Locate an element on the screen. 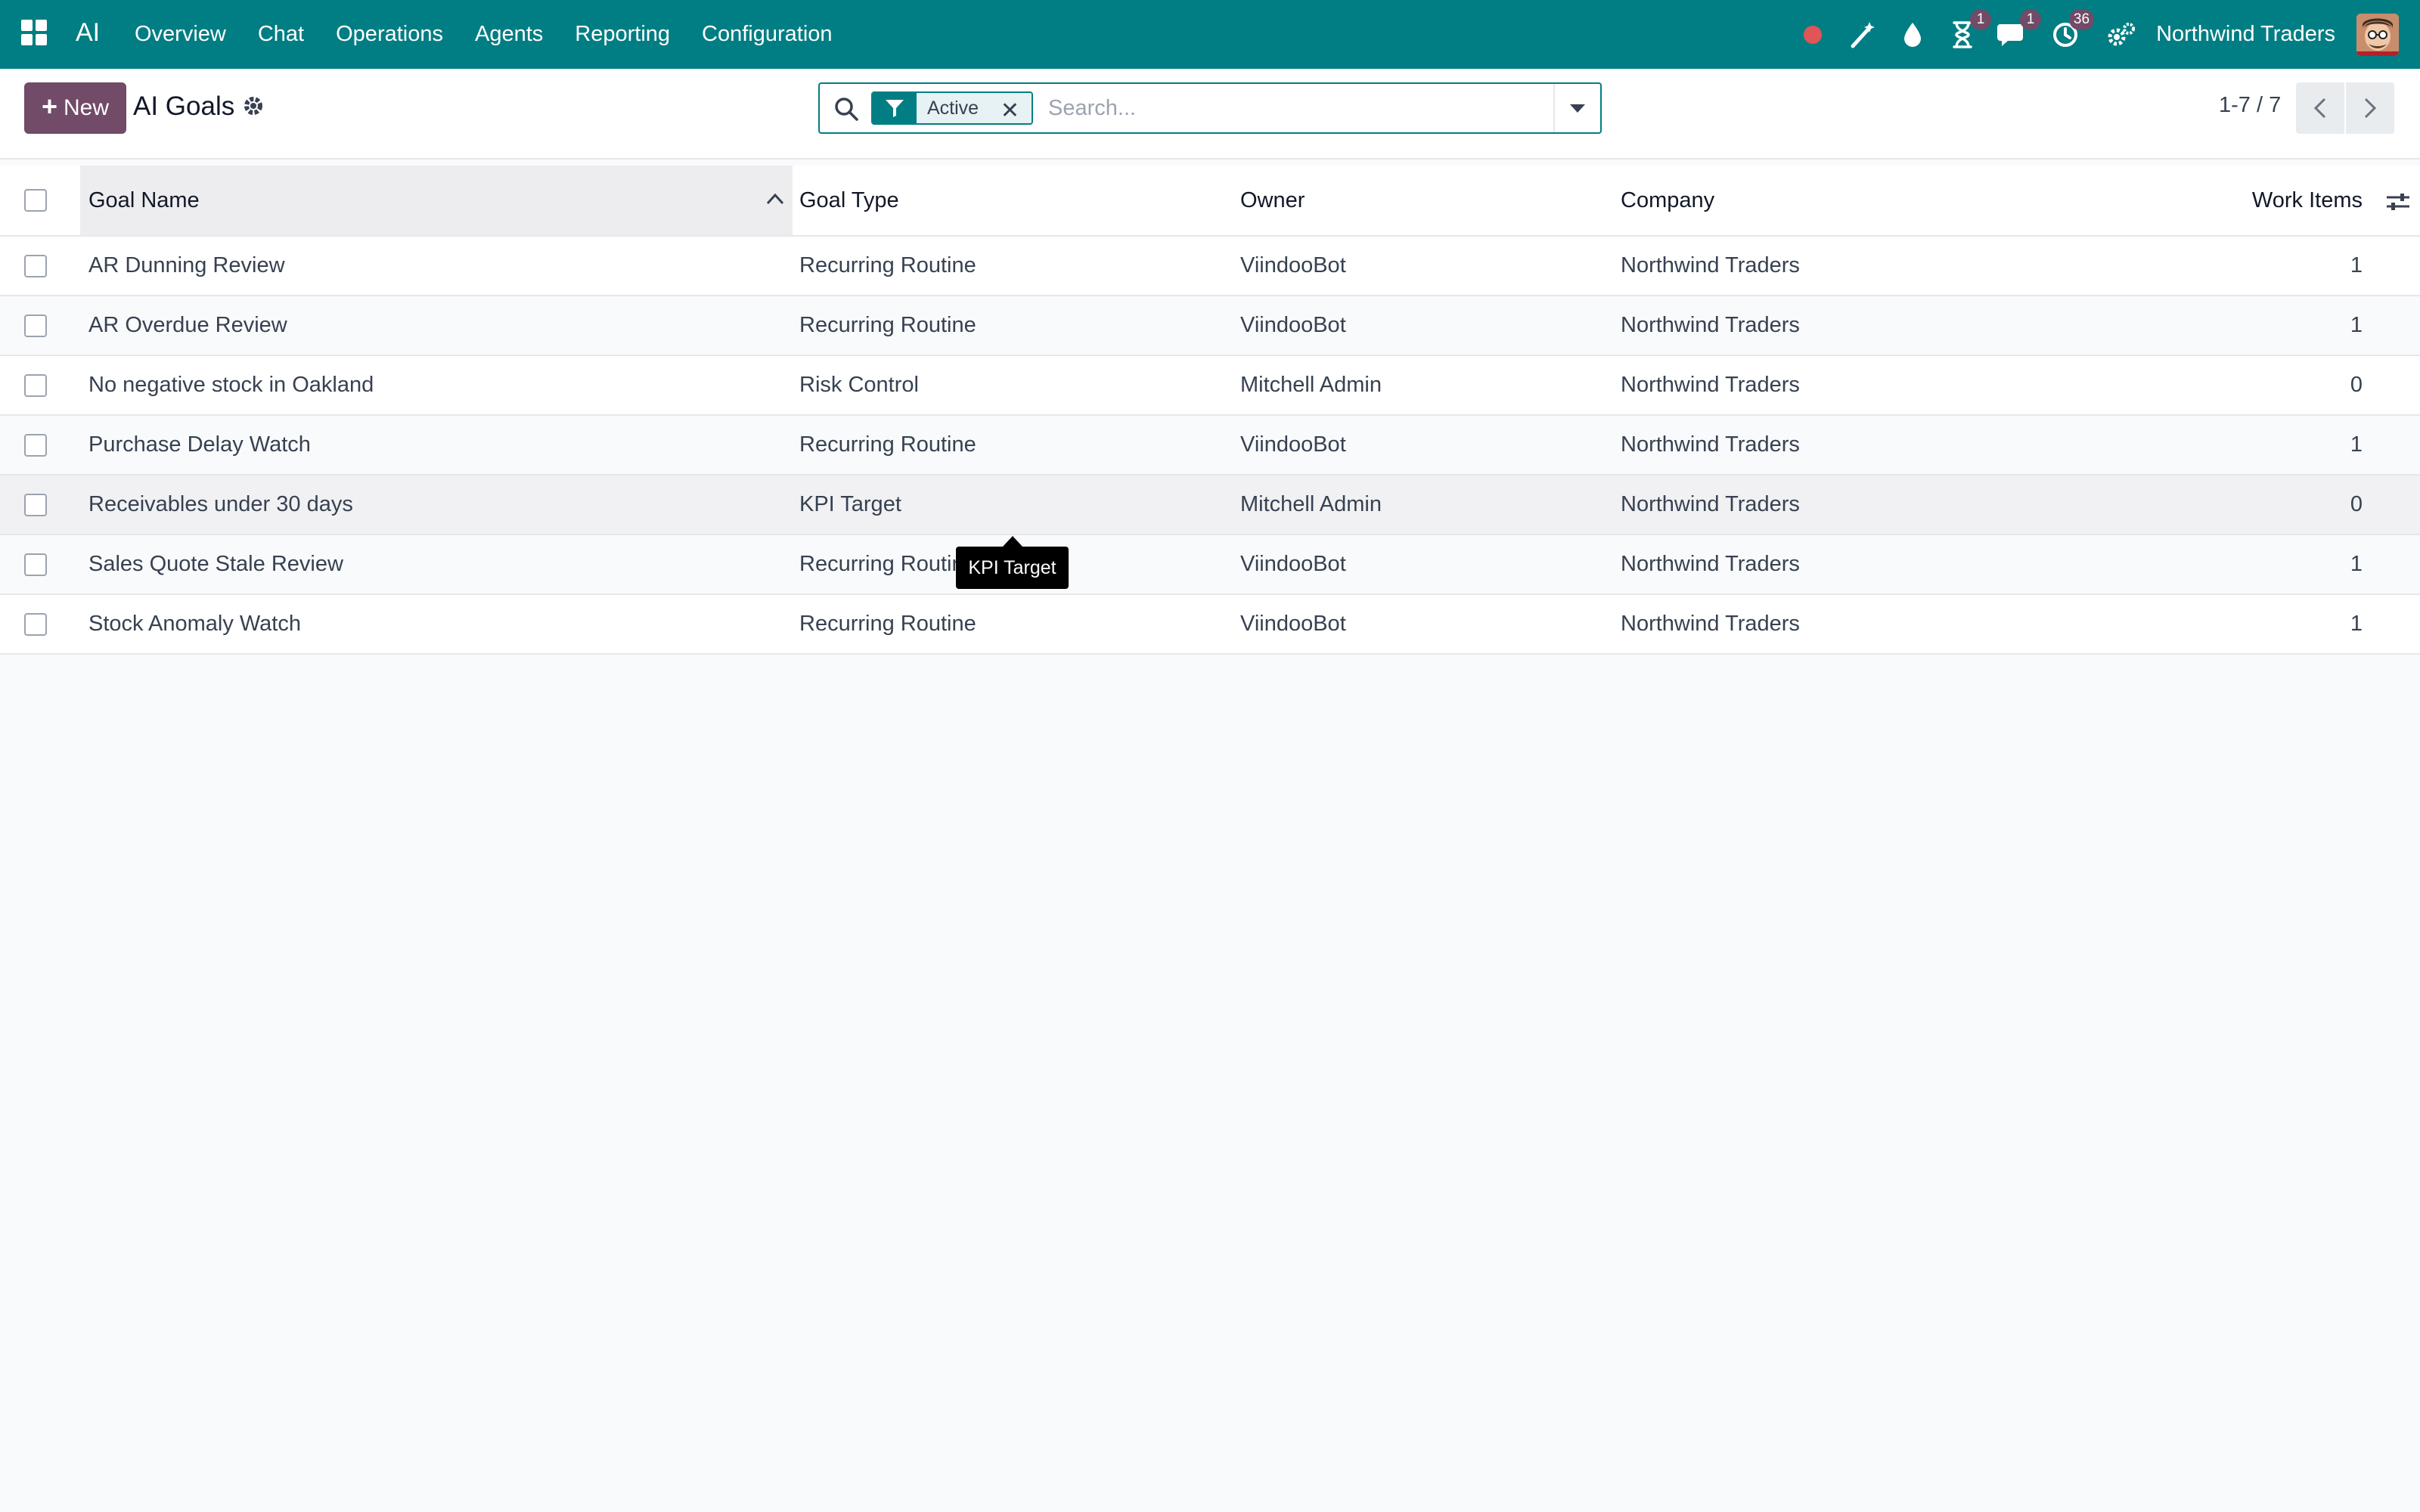  messages-badge: 1 is located at coordinates (2031, 19).